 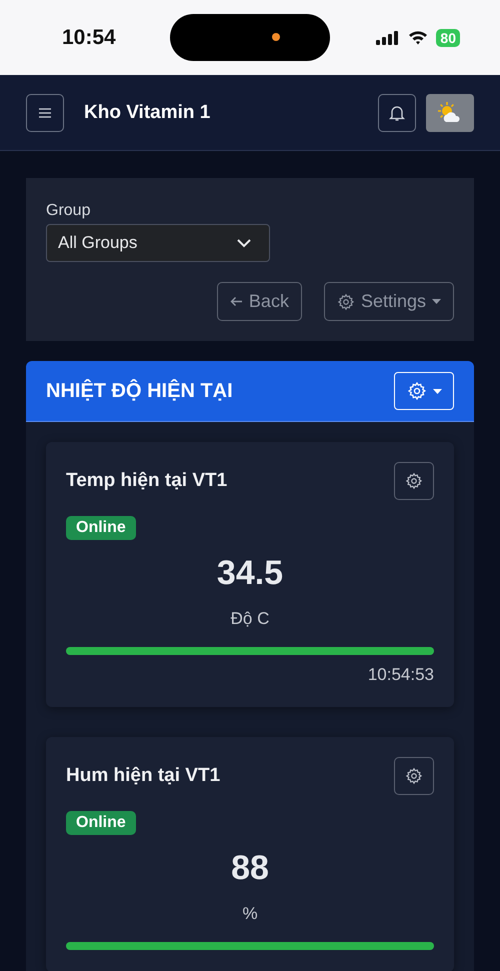 What do you see at coordinates (139, 391) in the screenshot?
I see `section-title: NHIỆT ĐỘ HIỆN TẠI` at bounding box center [139, 391].